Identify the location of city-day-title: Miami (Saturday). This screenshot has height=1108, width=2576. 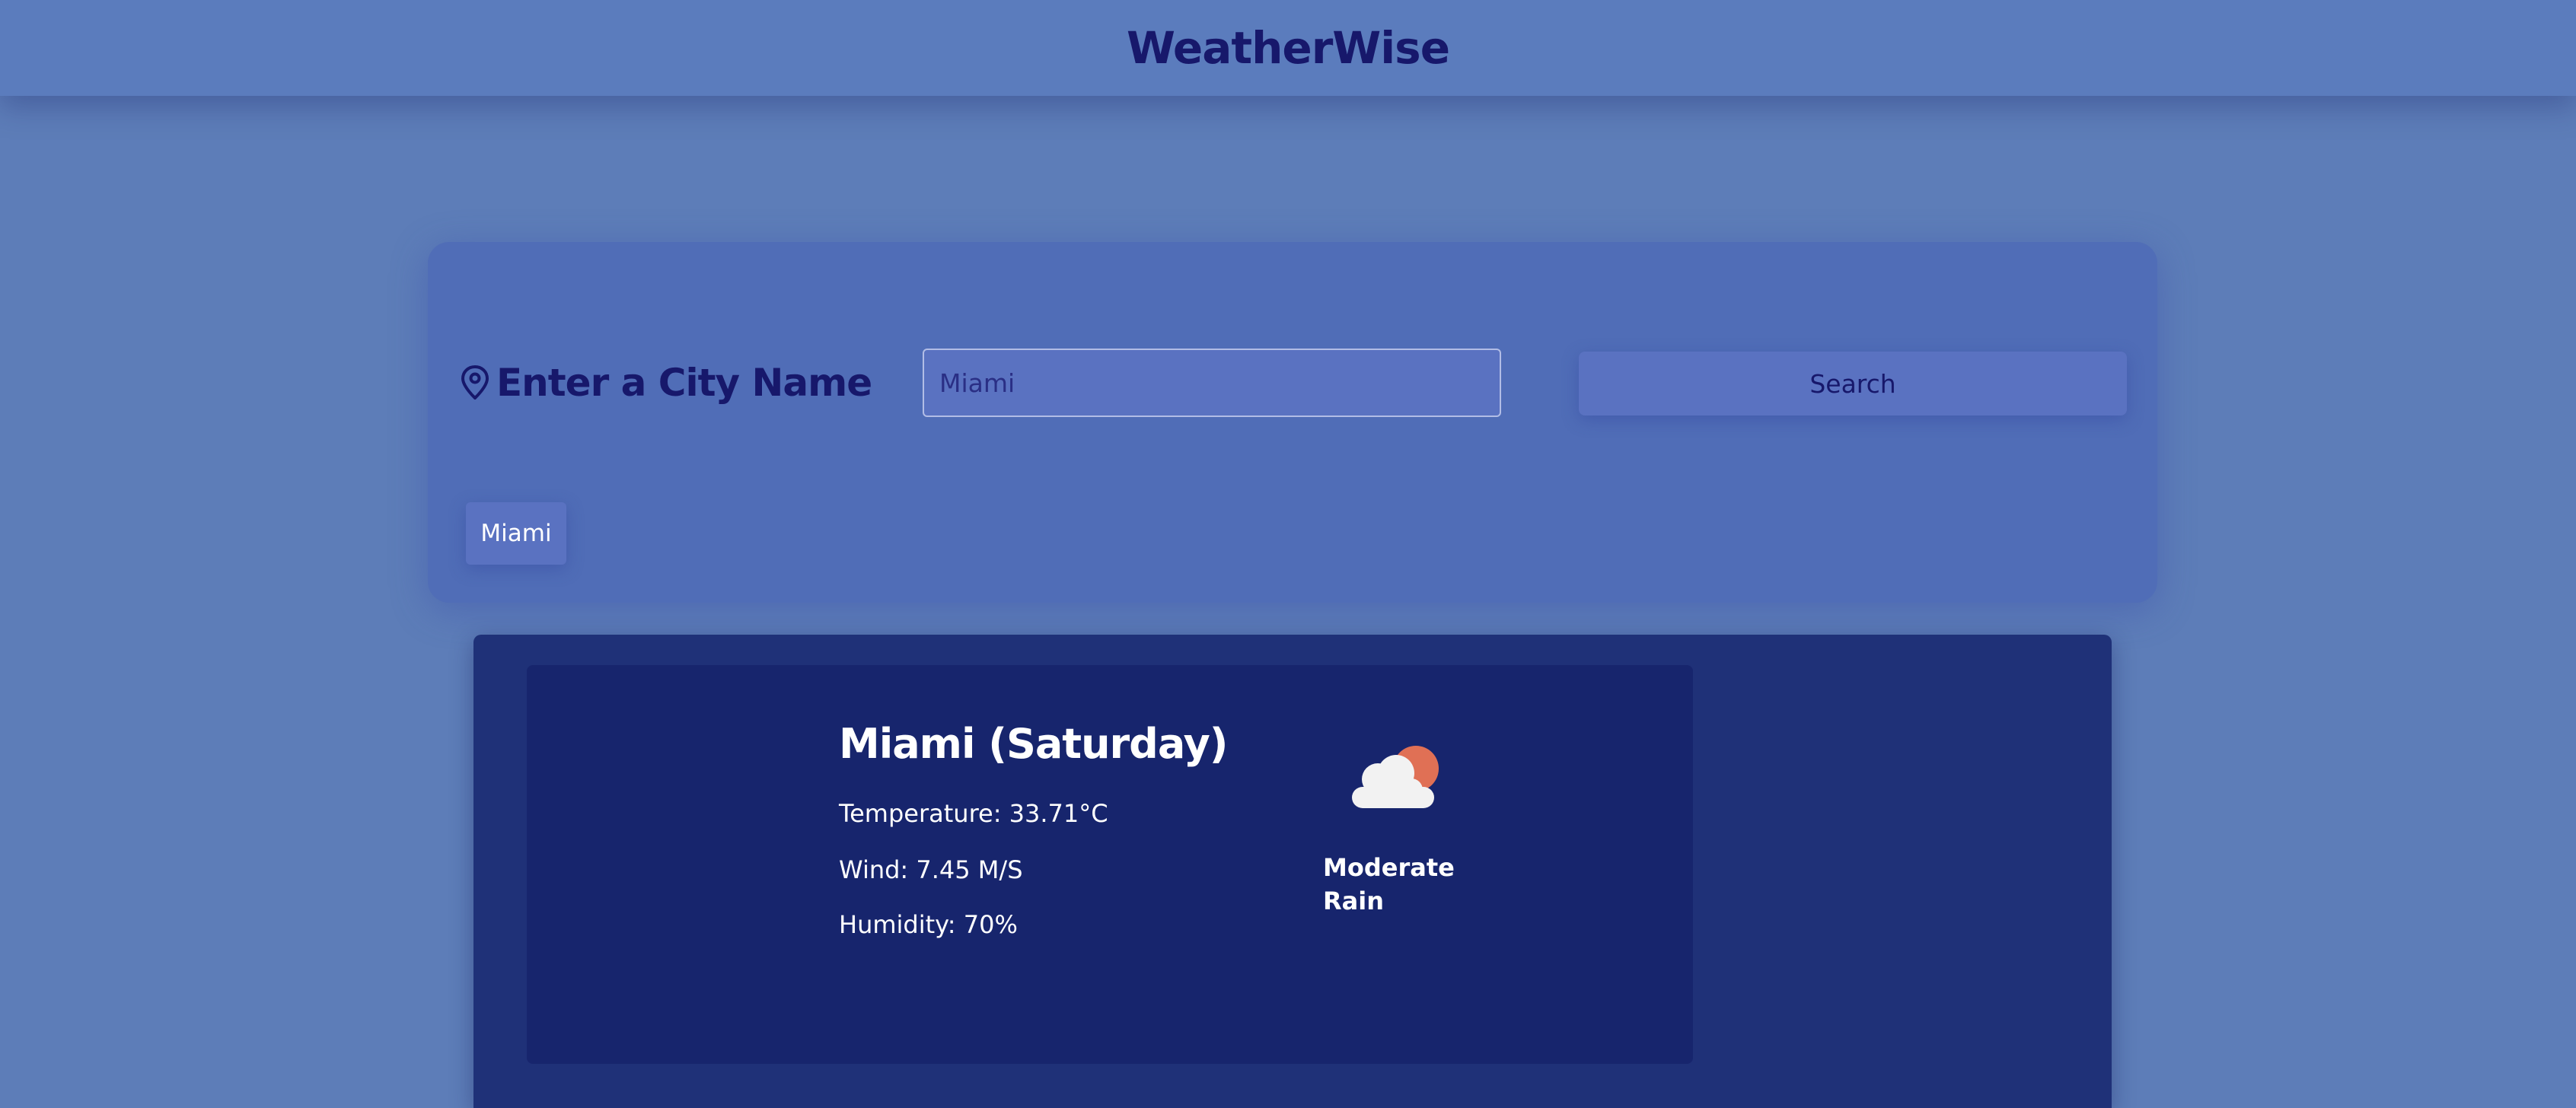
(1034, 744).